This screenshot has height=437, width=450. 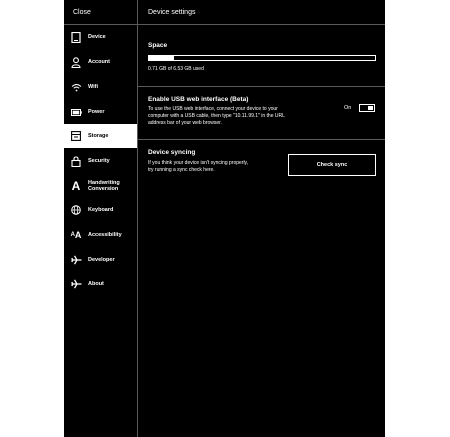 I want to click on sidebar-item-label: Power, so click(x=96, y=112).